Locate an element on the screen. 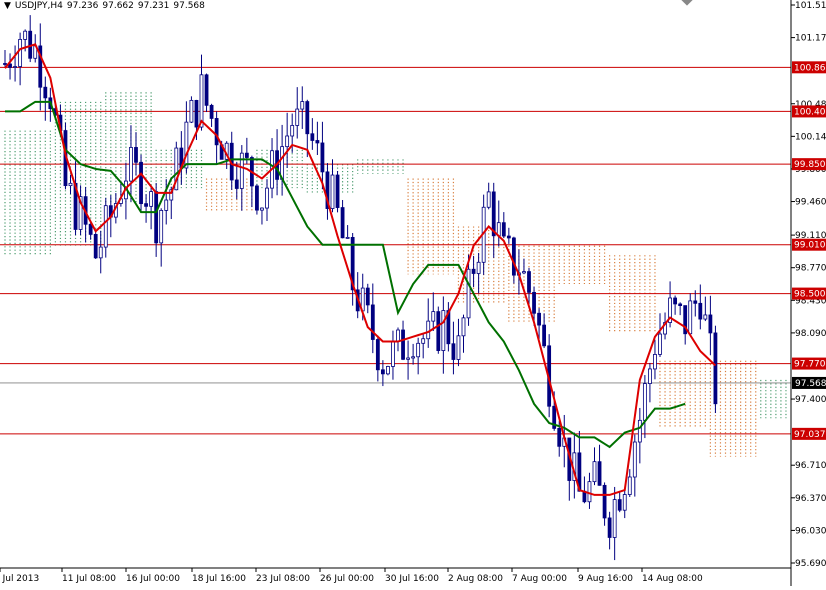 The image size is (826, 590). y-tick-label: 97.400 is located at coordinates (810, 400).